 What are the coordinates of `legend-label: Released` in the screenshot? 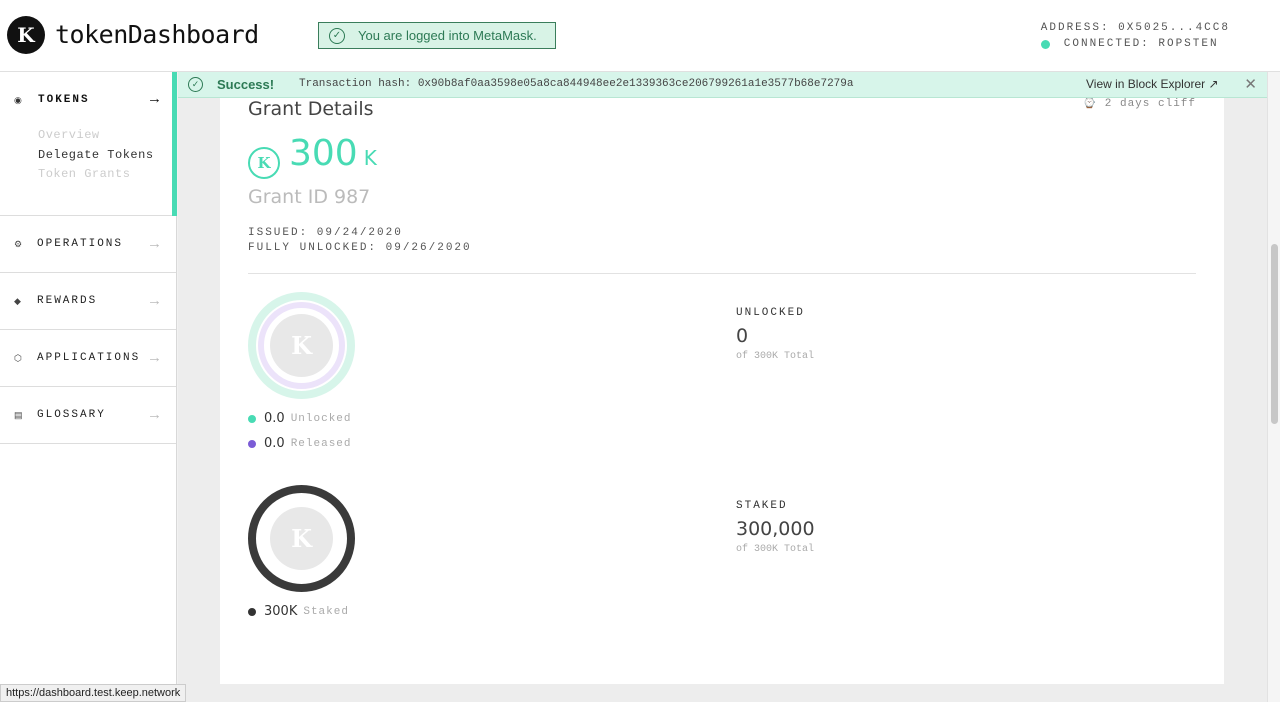 It's located at (321, 443).